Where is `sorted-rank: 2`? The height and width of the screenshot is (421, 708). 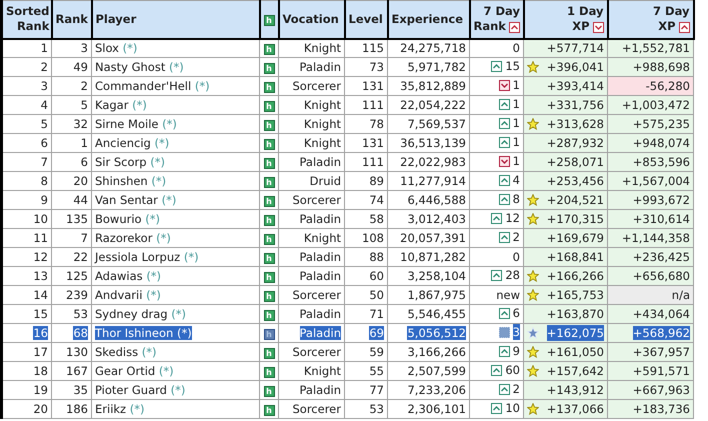
sorted-rank: 2 is located at coordinates (44, 67).